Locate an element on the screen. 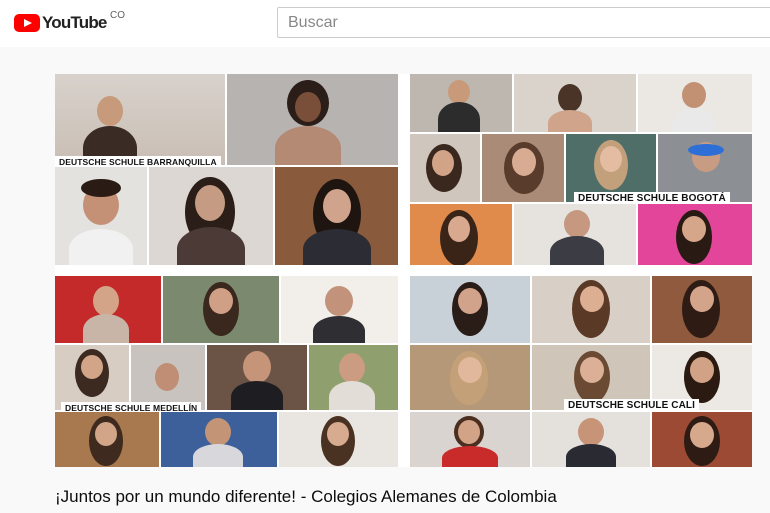 The height and width of the screenshot is (513, 770). masthead: YouTube CO is located at coordinates (385, 23).